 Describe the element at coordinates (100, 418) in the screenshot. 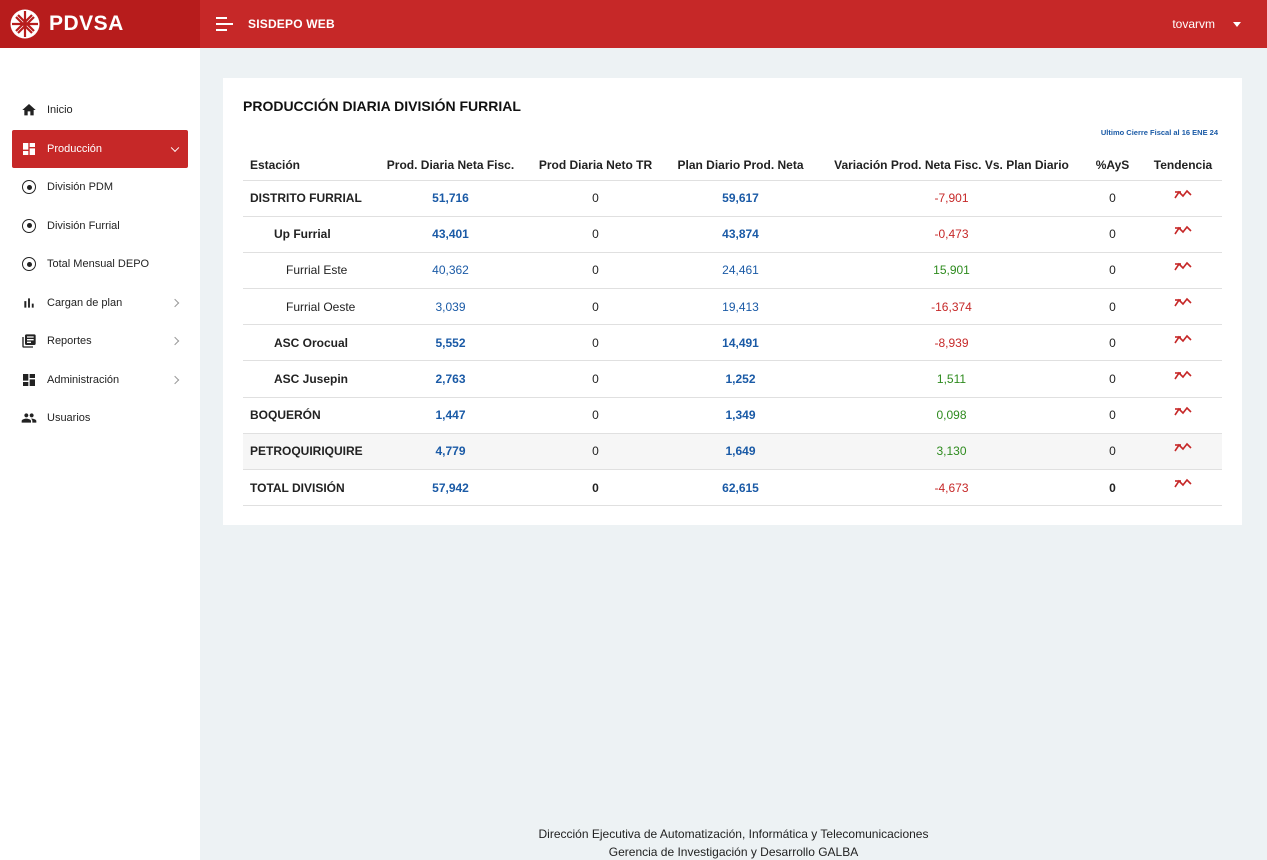

I see `sidebar-item-usuarios: Usuarios` at that location.